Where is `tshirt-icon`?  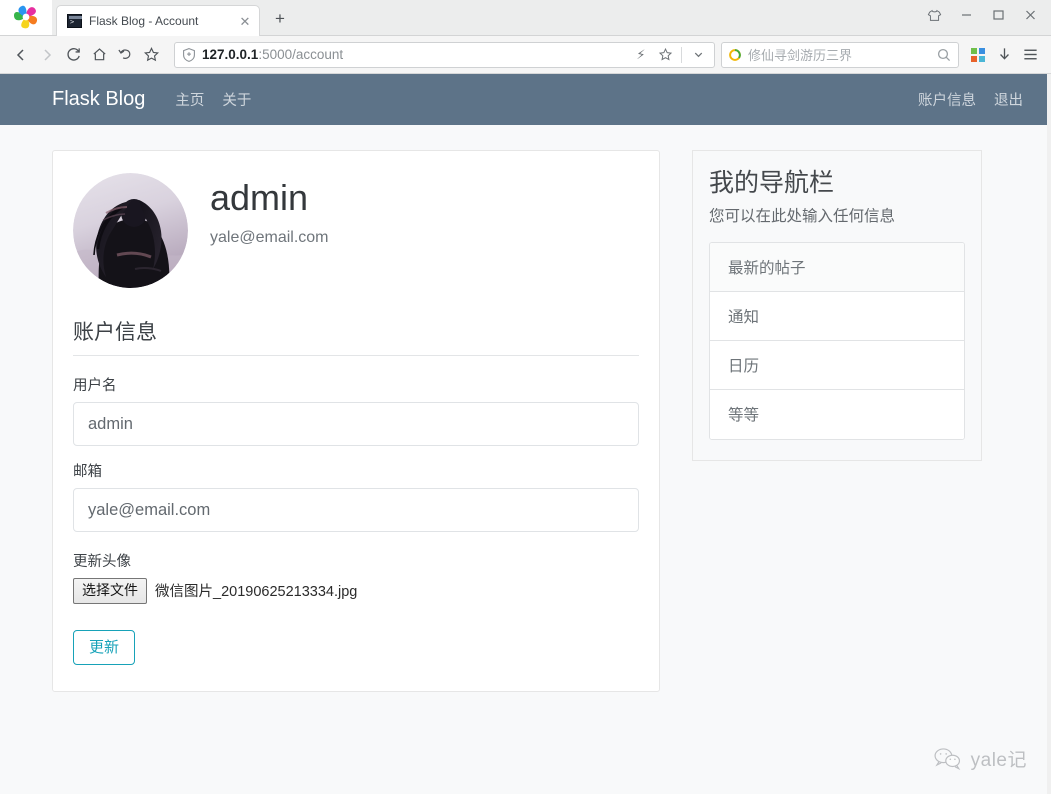 tshirt-icon is located at coordinates (934, 15).